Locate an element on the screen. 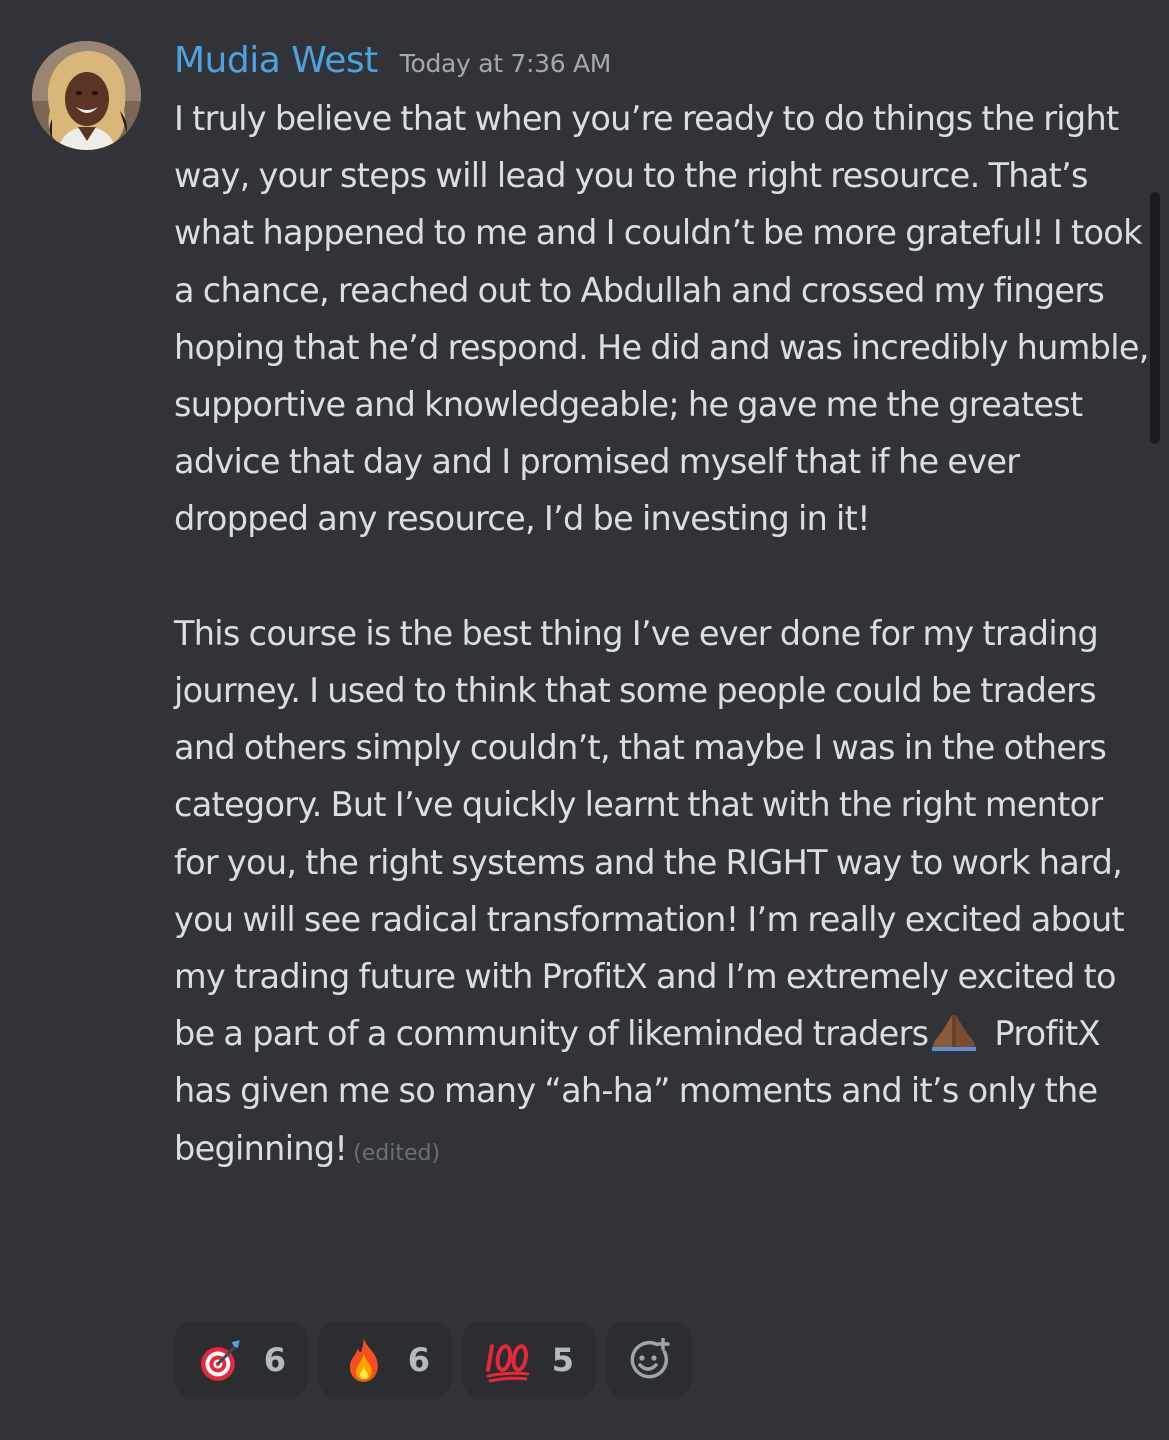 The width and height of the screenshot is (1169, 1440). add-reaction-icon is located at coordinates (650, 1357).